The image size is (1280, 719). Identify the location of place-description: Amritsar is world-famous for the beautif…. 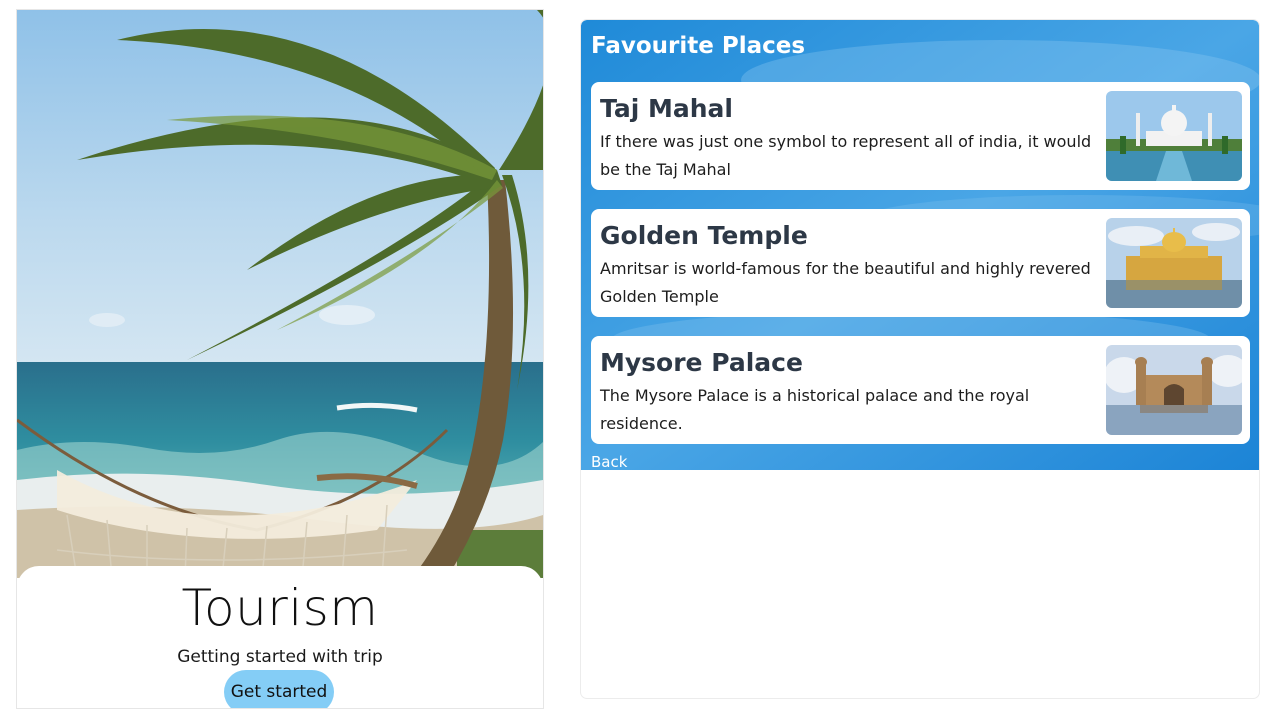
(845, 282).